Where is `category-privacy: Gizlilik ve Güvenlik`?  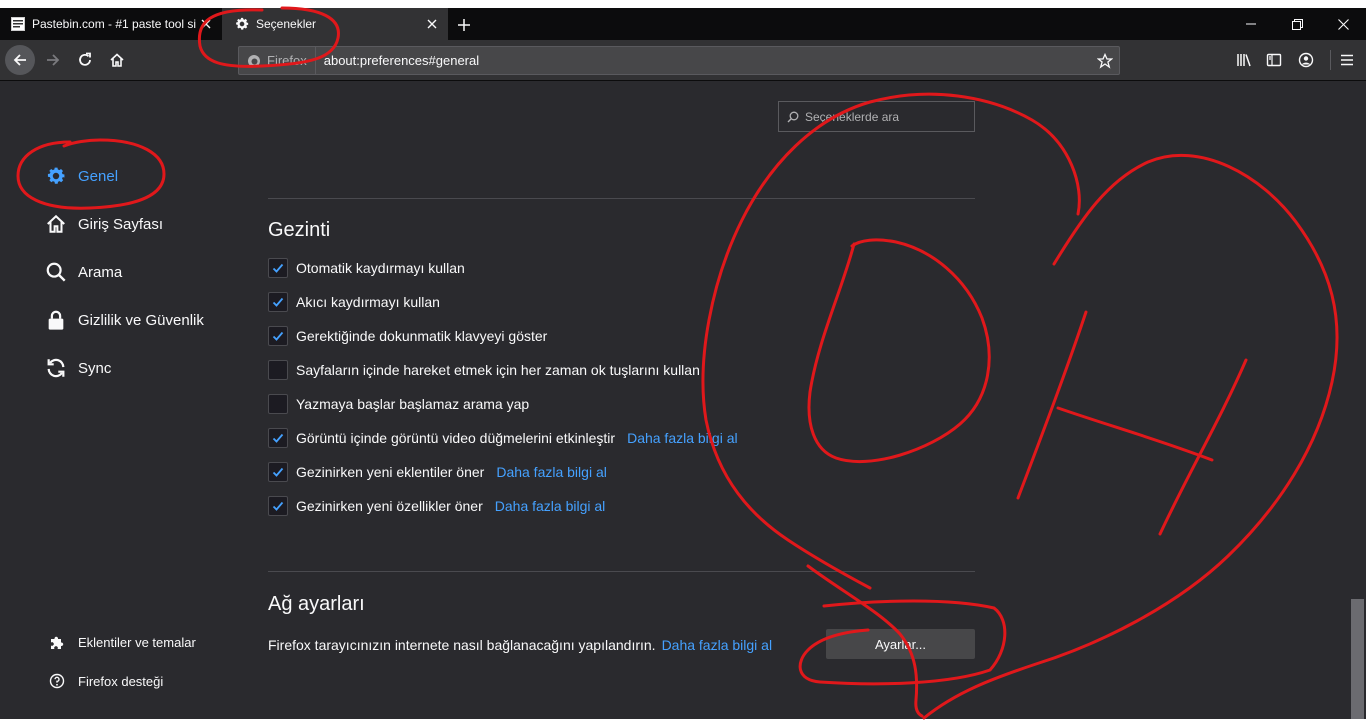 category-privacy: Gizlilik ve Güvenlik is located at coordinates (124, 320).